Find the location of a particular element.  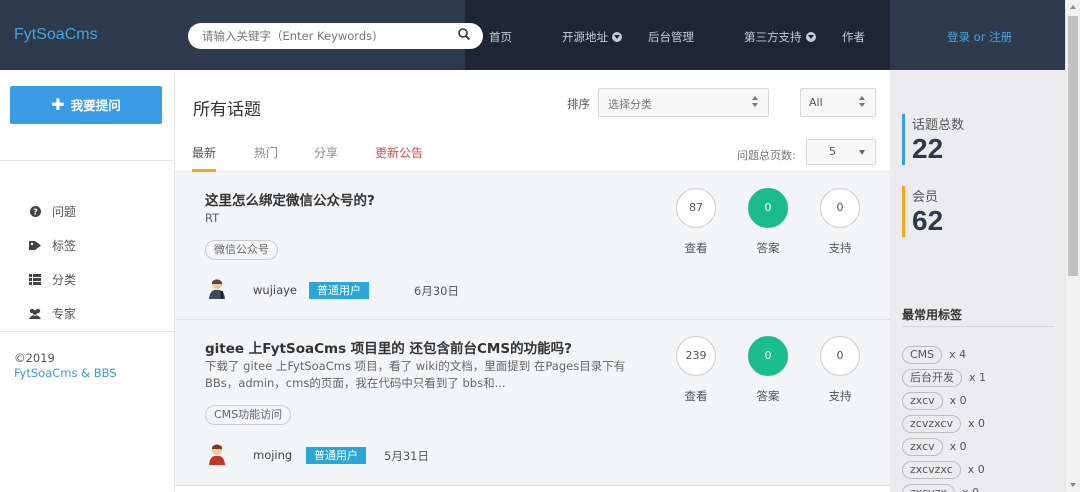

pages-select-value: 5 is located at coordinates (832, 151).